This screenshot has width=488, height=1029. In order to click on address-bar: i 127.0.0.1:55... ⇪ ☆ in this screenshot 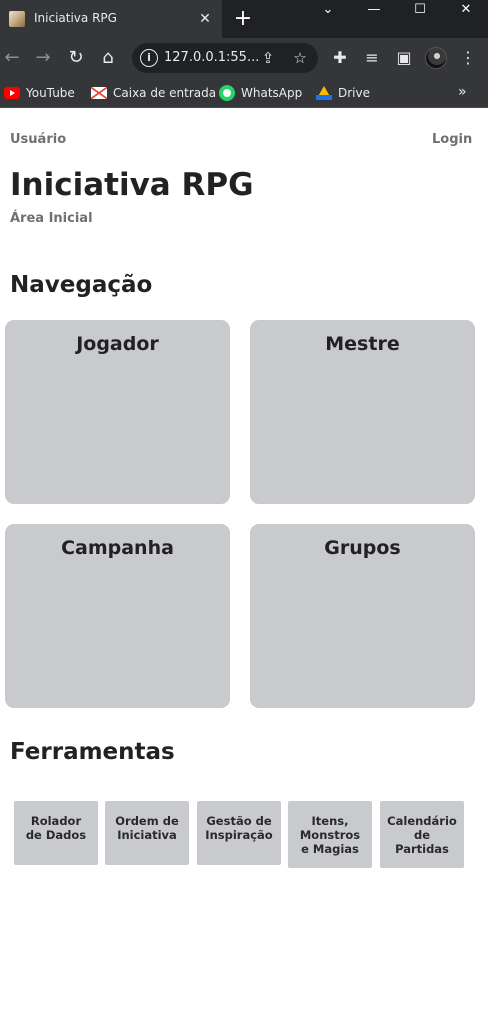, I will do `click(225, 58)`.